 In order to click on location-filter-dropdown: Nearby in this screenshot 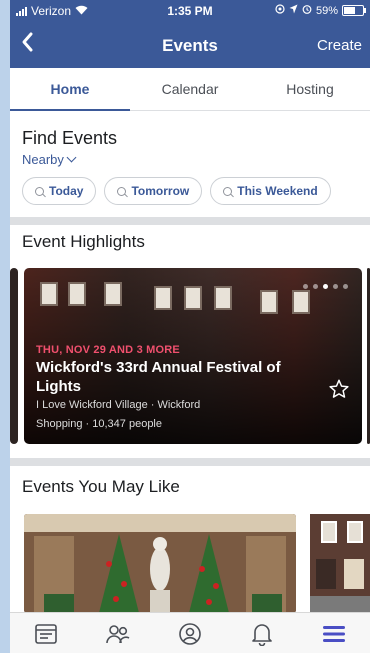, I will do `click(49, 159)`.